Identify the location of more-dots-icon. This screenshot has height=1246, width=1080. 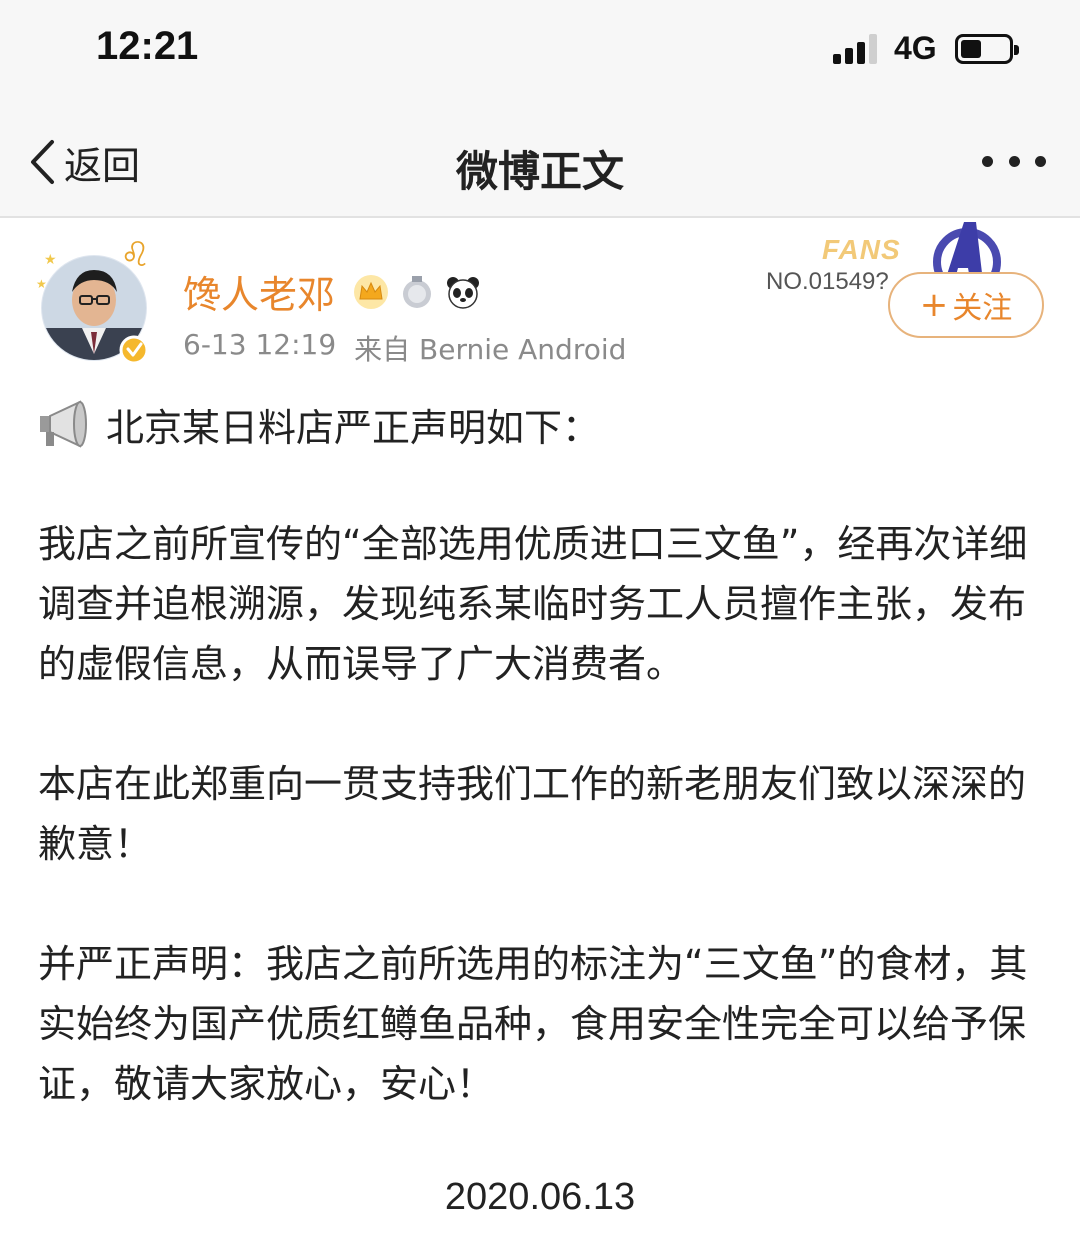
(1014, 162).